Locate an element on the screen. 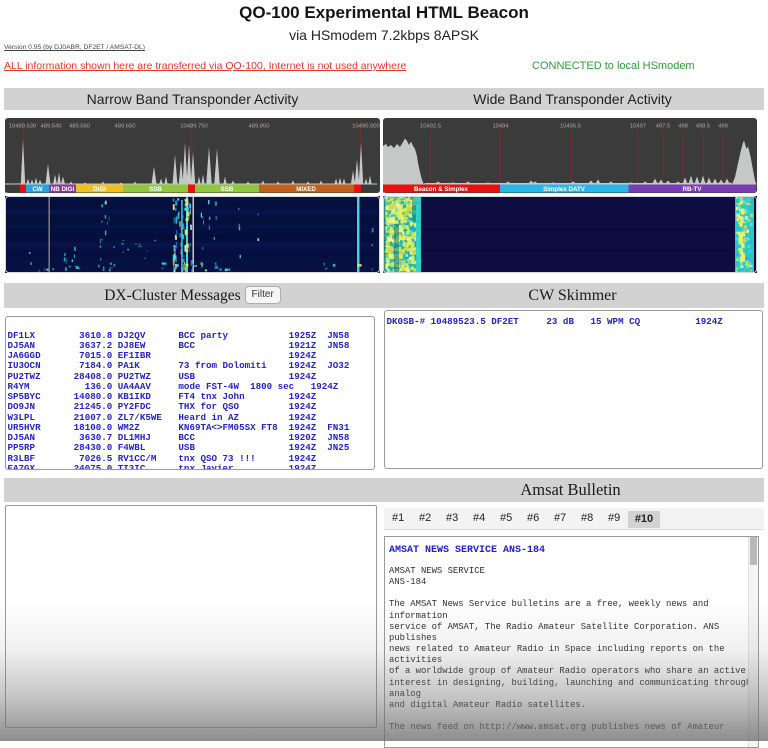  svg-text: 489.540 is located at coordinates (51, 127).